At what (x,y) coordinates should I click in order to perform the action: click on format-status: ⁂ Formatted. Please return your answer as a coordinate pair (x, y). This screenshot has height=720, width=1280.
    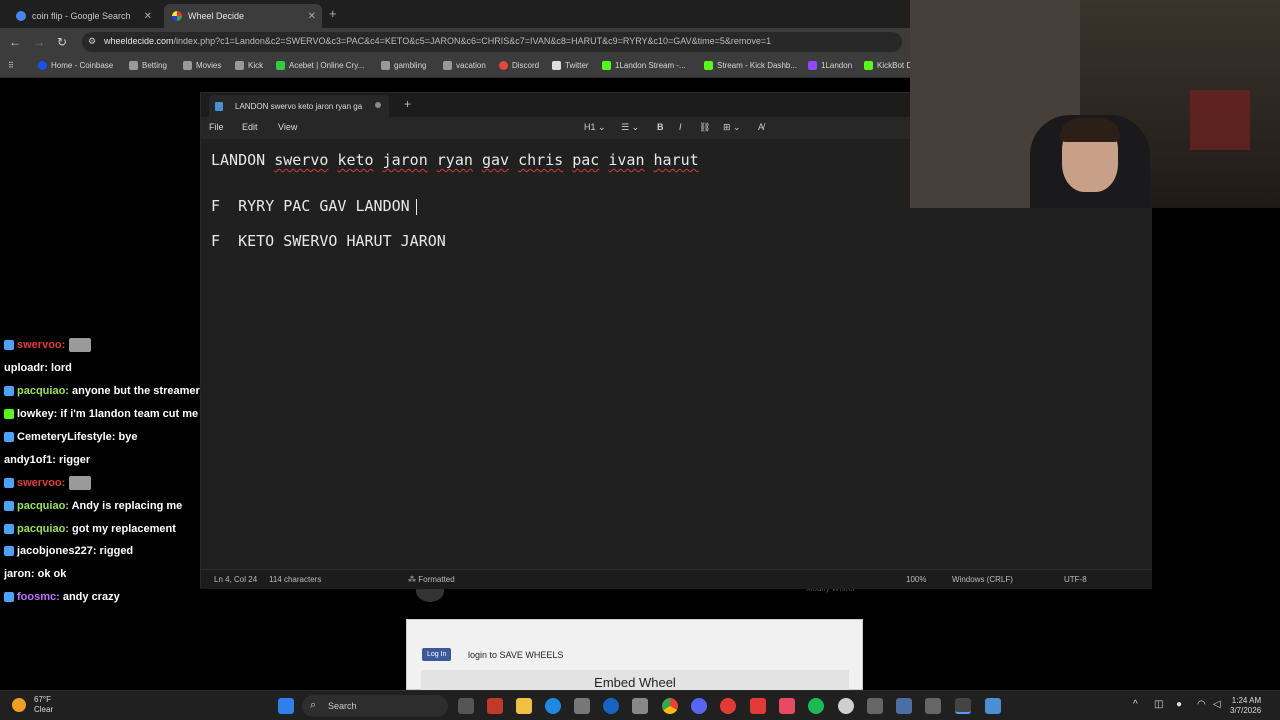
    Looking at the image, I should click on (431, 579).